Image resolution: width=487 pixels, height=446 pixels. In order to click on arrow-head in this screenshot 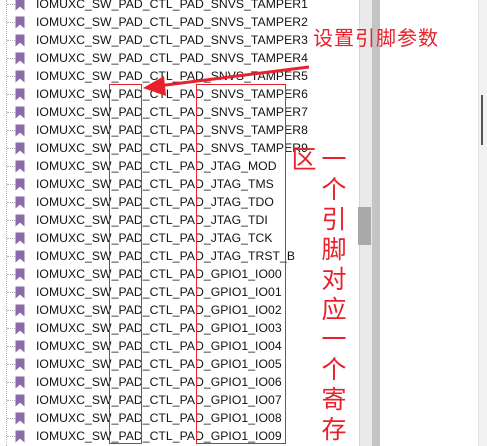, I will do `click(154, 86)`.